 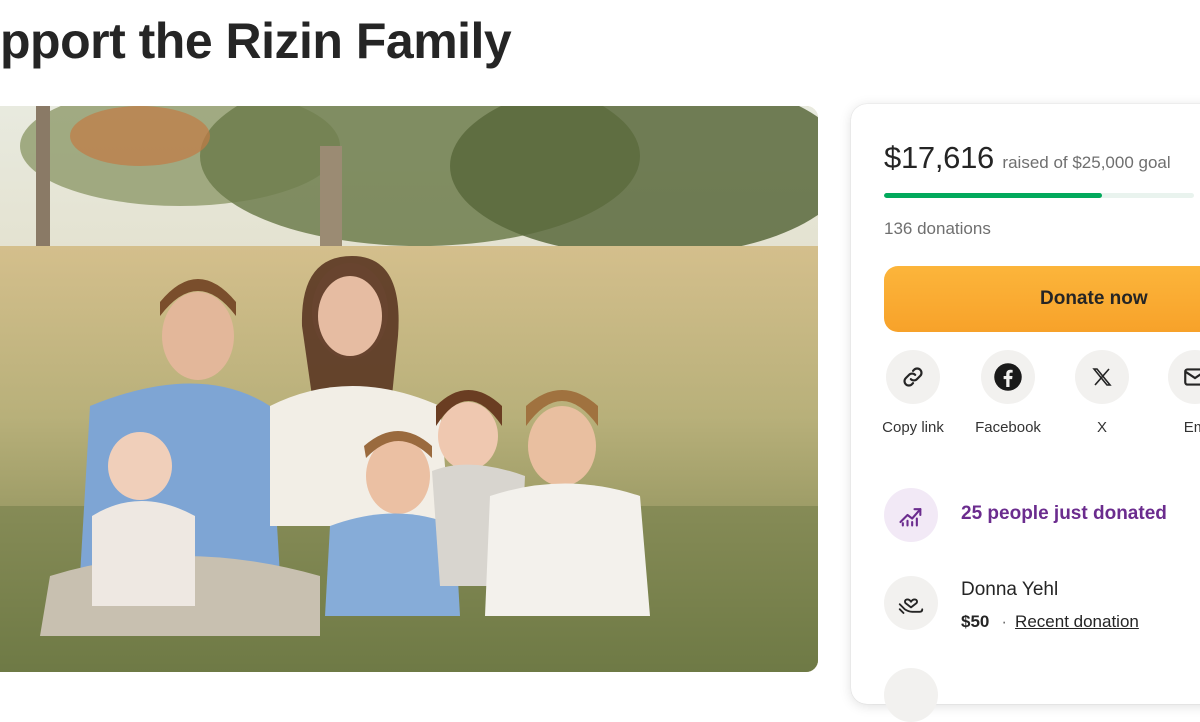 I want to click on donation-amount: $50, so click(x=975, y=621).